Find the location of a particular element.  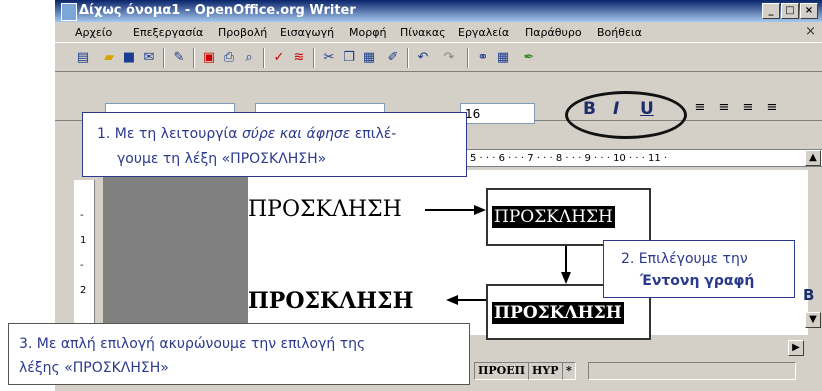

callout-3-line2: λέξης «ΠΡΟΣΚΛΗΣΗ» is located at coordinates (94, 368).